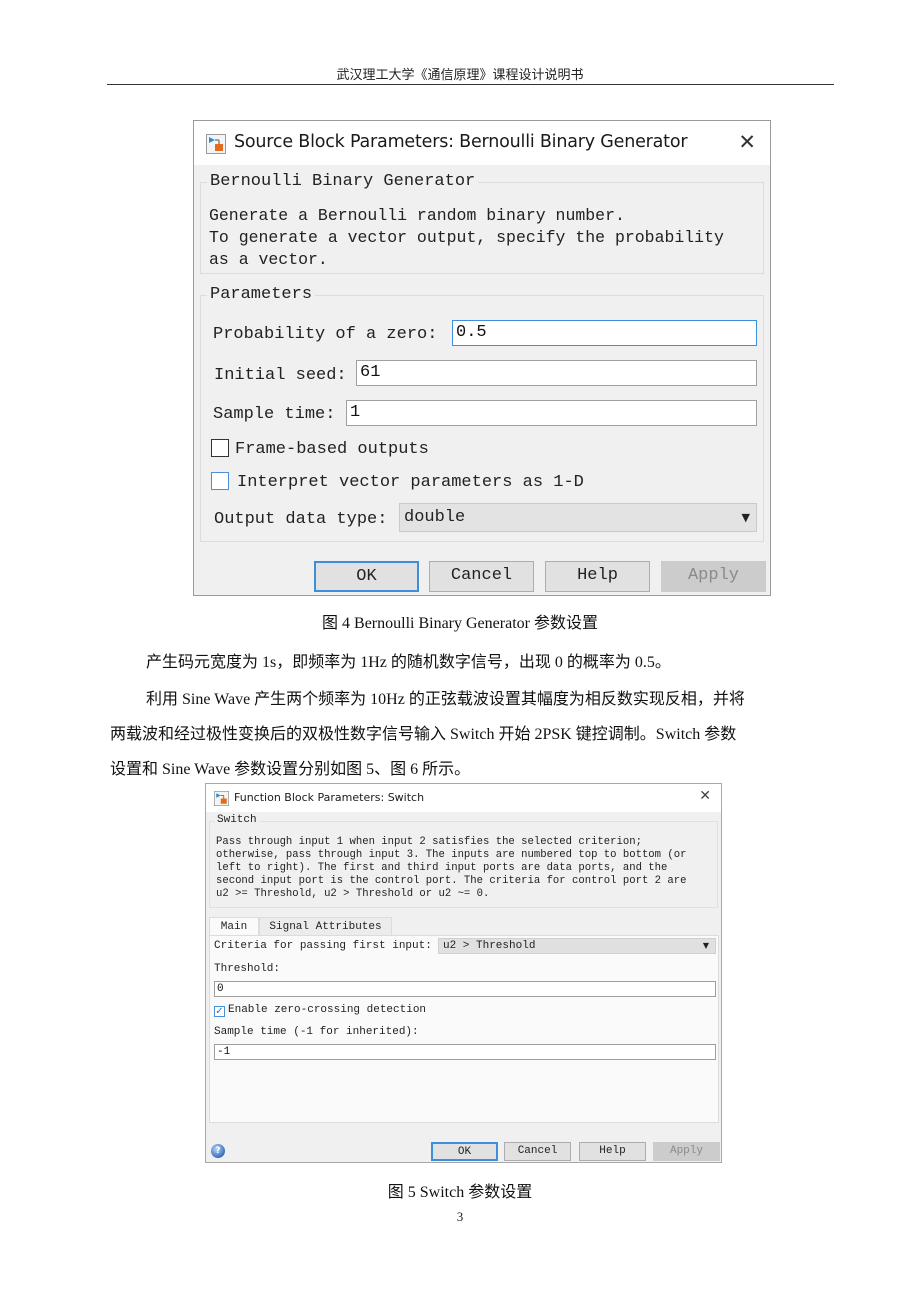  I want to click on criteria-select: u2 > Threshold ▼, so click(577, 946).